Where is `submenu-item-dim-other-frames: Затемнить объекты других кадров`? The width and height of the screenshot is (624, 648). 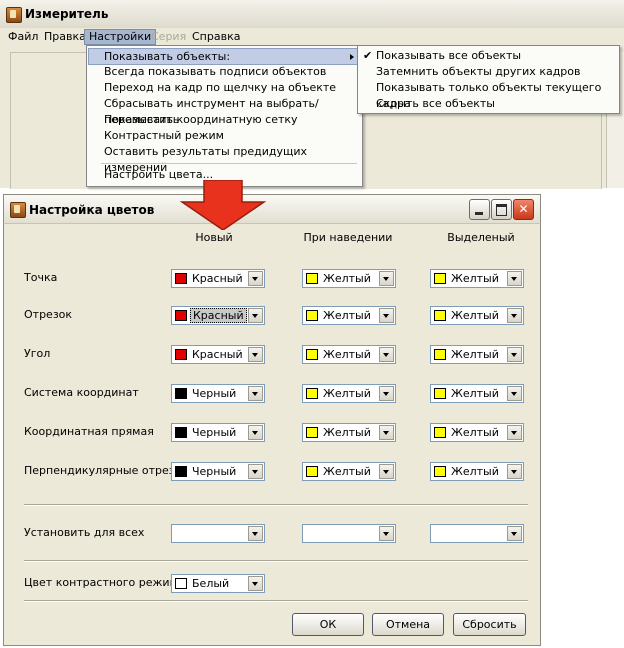 submenu-item-dim-other-frames: Затемнить объекты других кадров is located at coordinates (488, 72).